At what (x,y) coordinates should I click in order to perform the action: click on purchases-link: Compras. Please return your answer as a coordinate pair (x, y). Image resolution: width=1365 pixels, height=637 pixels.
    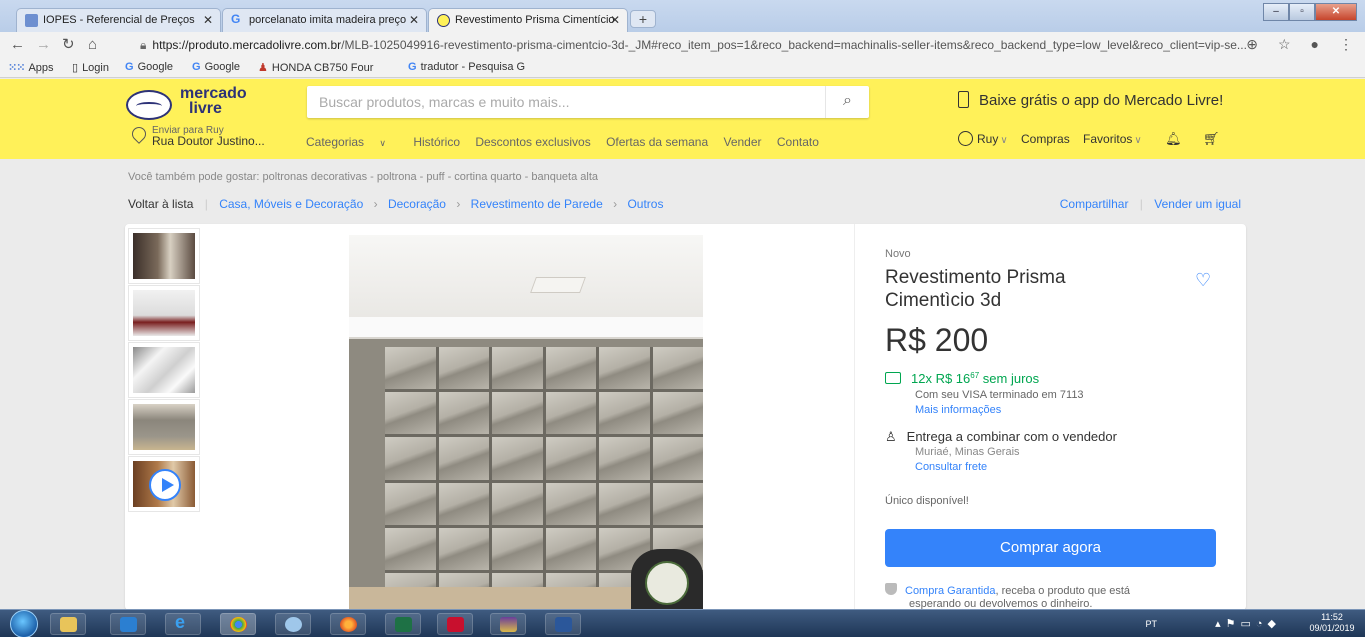
    Looking at the image, I should click on (1045, 139).